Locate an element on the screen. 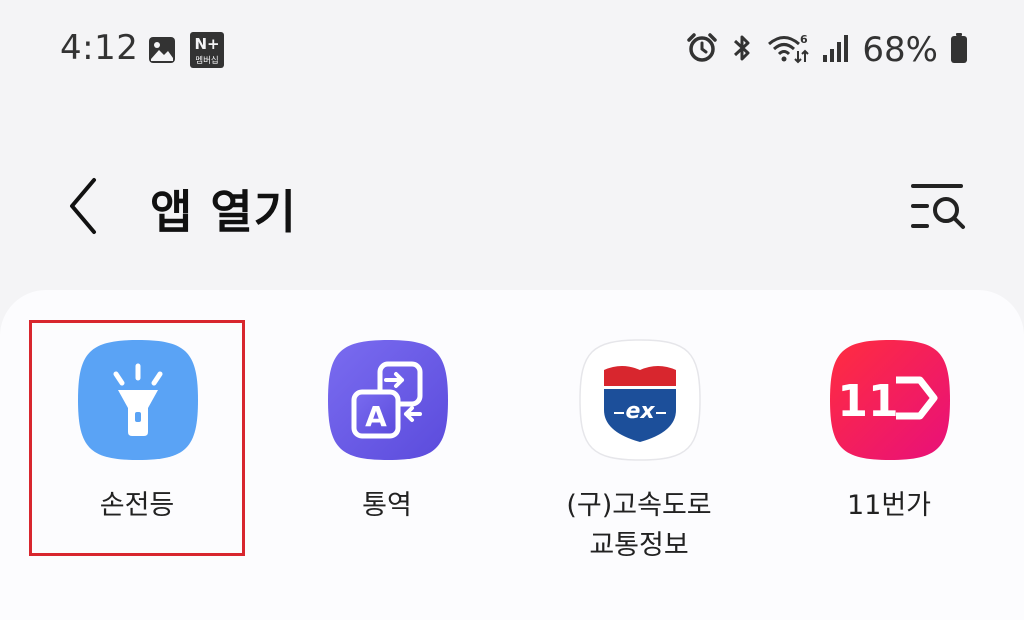  app-item-11st: 11 11번가 is located at coordinates (889, 440).